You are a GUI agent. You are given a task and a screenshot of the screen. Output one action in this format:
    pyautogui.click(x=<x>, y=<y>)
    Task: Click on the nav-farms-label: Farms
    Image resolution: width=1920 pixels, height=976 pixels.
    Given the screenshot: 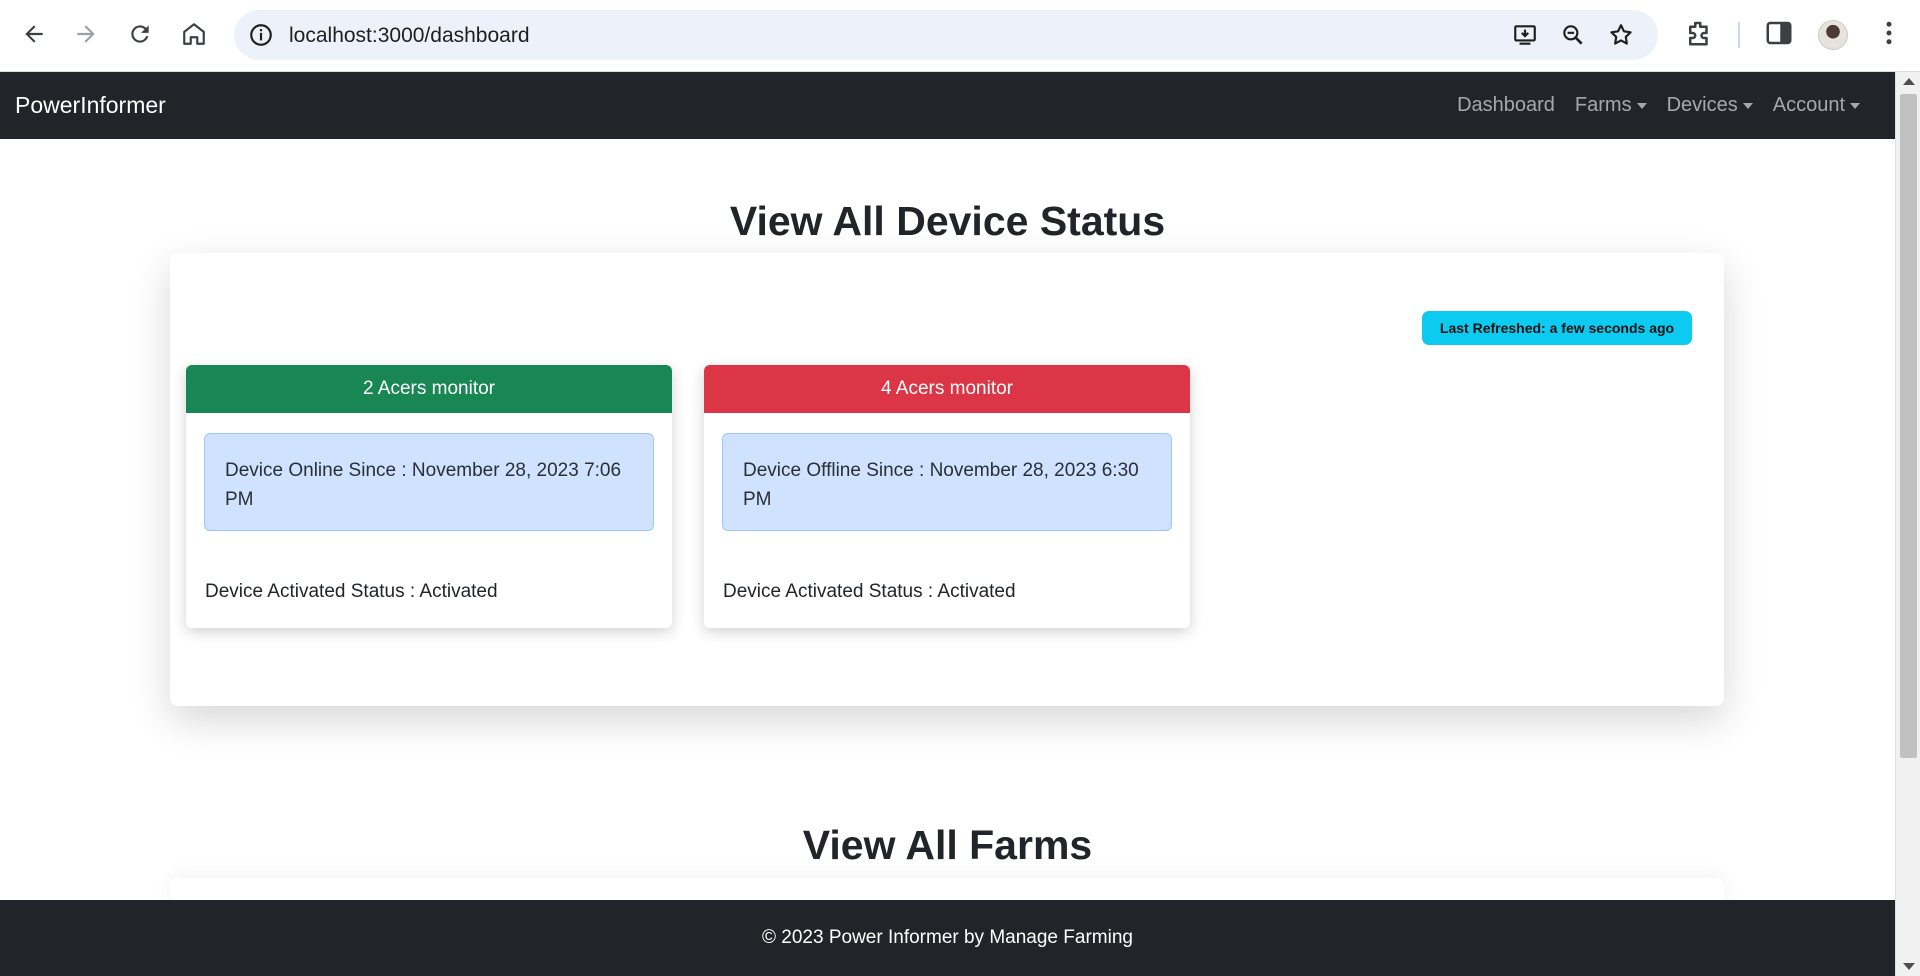 What is the action you would take?
    pyautogui.click(x=1603, y=105)
    